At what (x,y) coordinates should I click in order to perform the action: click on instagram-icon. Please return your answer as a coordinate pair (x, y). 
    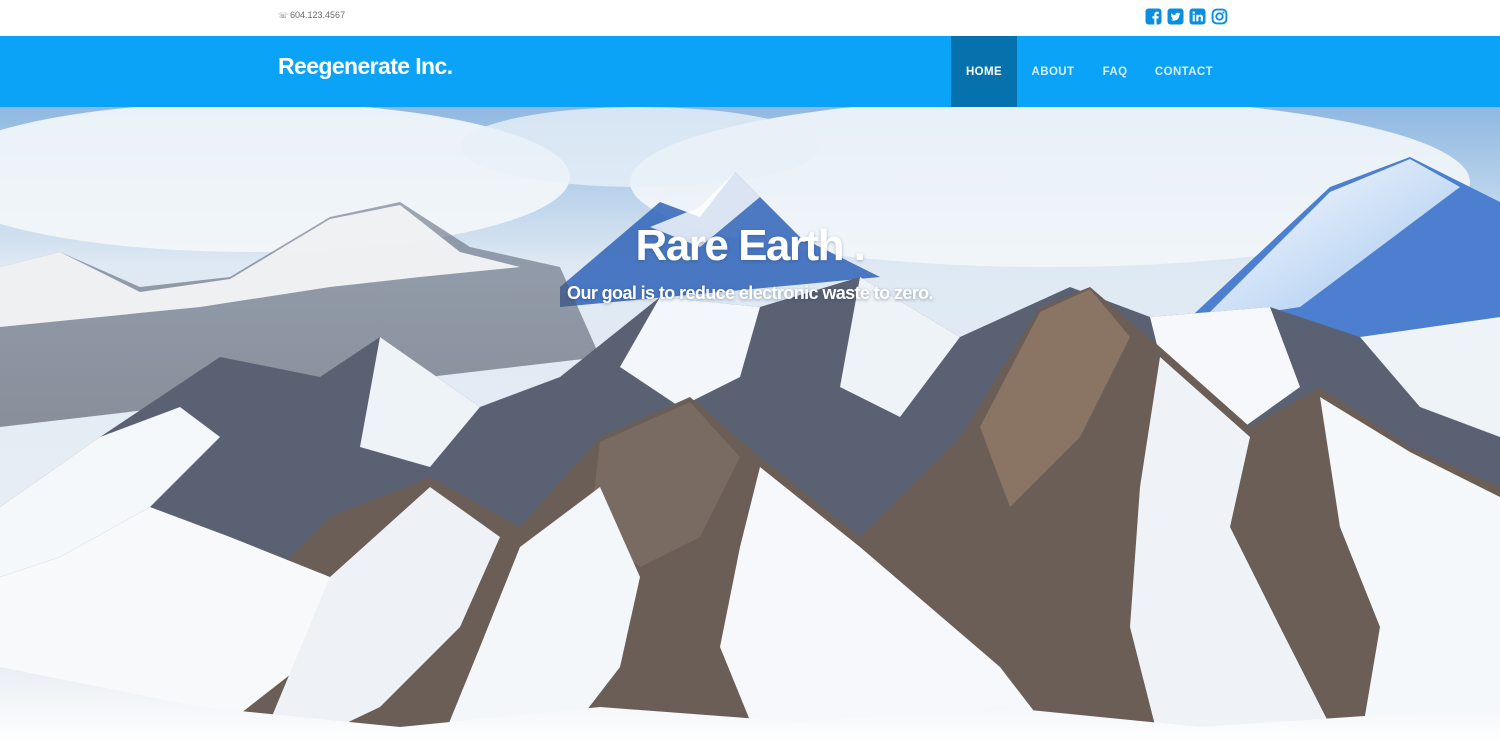
    Looking at the image, I should click on (1219, 16).